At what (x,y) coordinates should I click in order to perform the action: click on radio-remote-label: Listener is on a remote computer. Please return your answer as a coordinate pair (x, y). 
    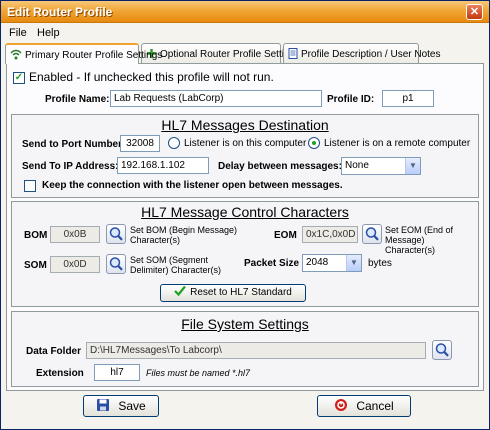
    Looking at the image, I should click on (397, 143).